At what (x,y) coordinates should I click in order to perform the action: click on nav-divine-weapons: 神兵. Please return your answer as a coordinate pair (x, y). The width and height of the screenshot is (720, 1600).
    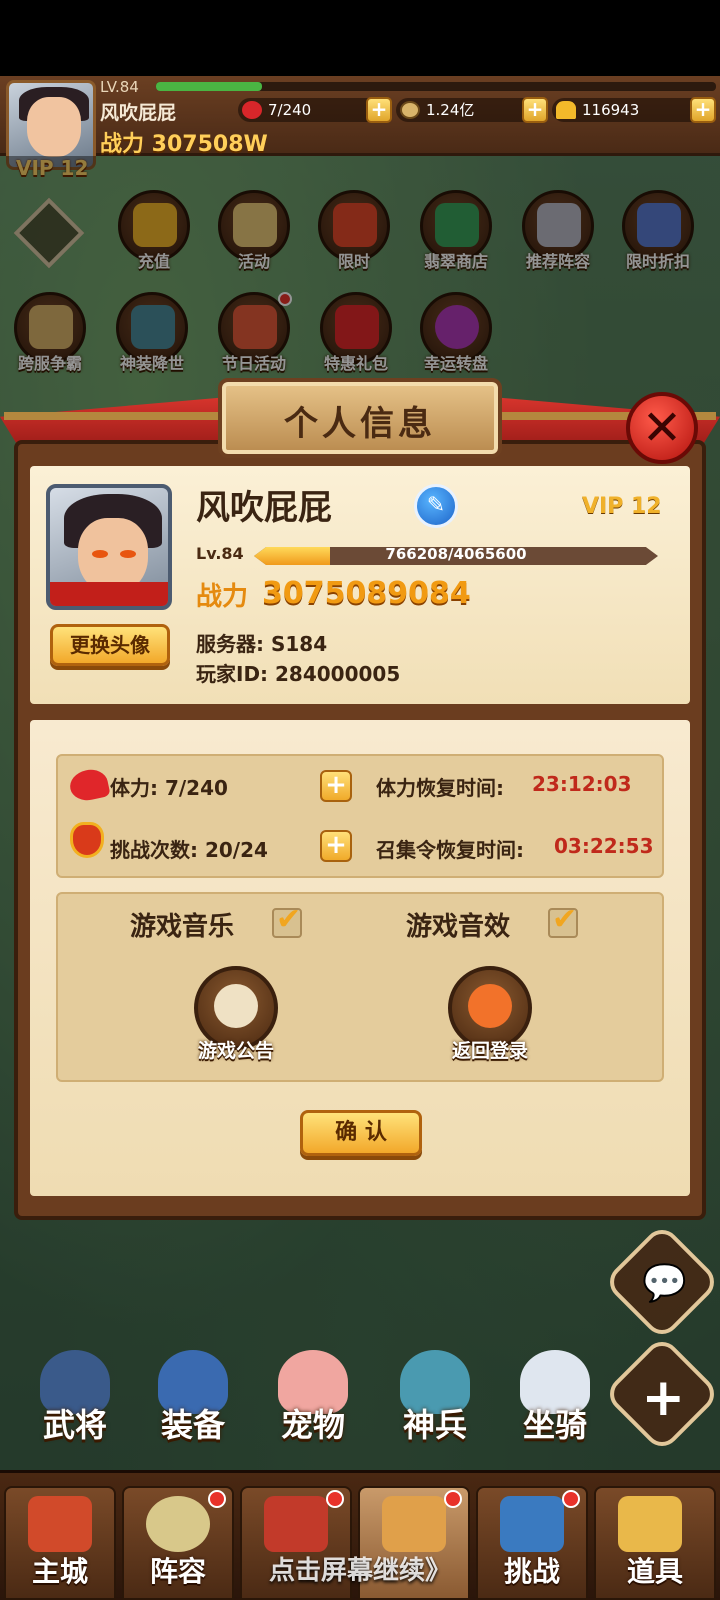
    Looking at the image, I should click on (435, 1400).